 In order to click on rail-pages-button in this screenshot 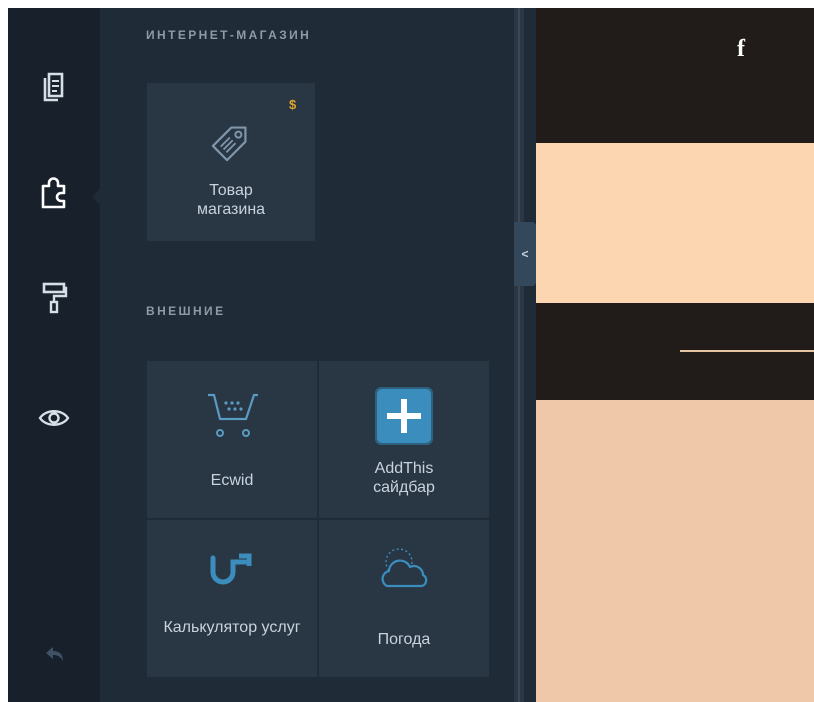, I will do `click(54, 88)`.